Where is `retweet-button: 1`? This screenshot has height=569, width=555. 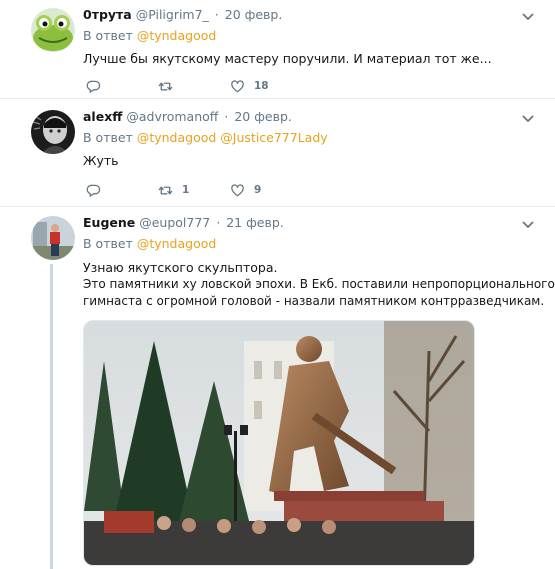
retweet-button: 1 is located at coordinates (173, 190).